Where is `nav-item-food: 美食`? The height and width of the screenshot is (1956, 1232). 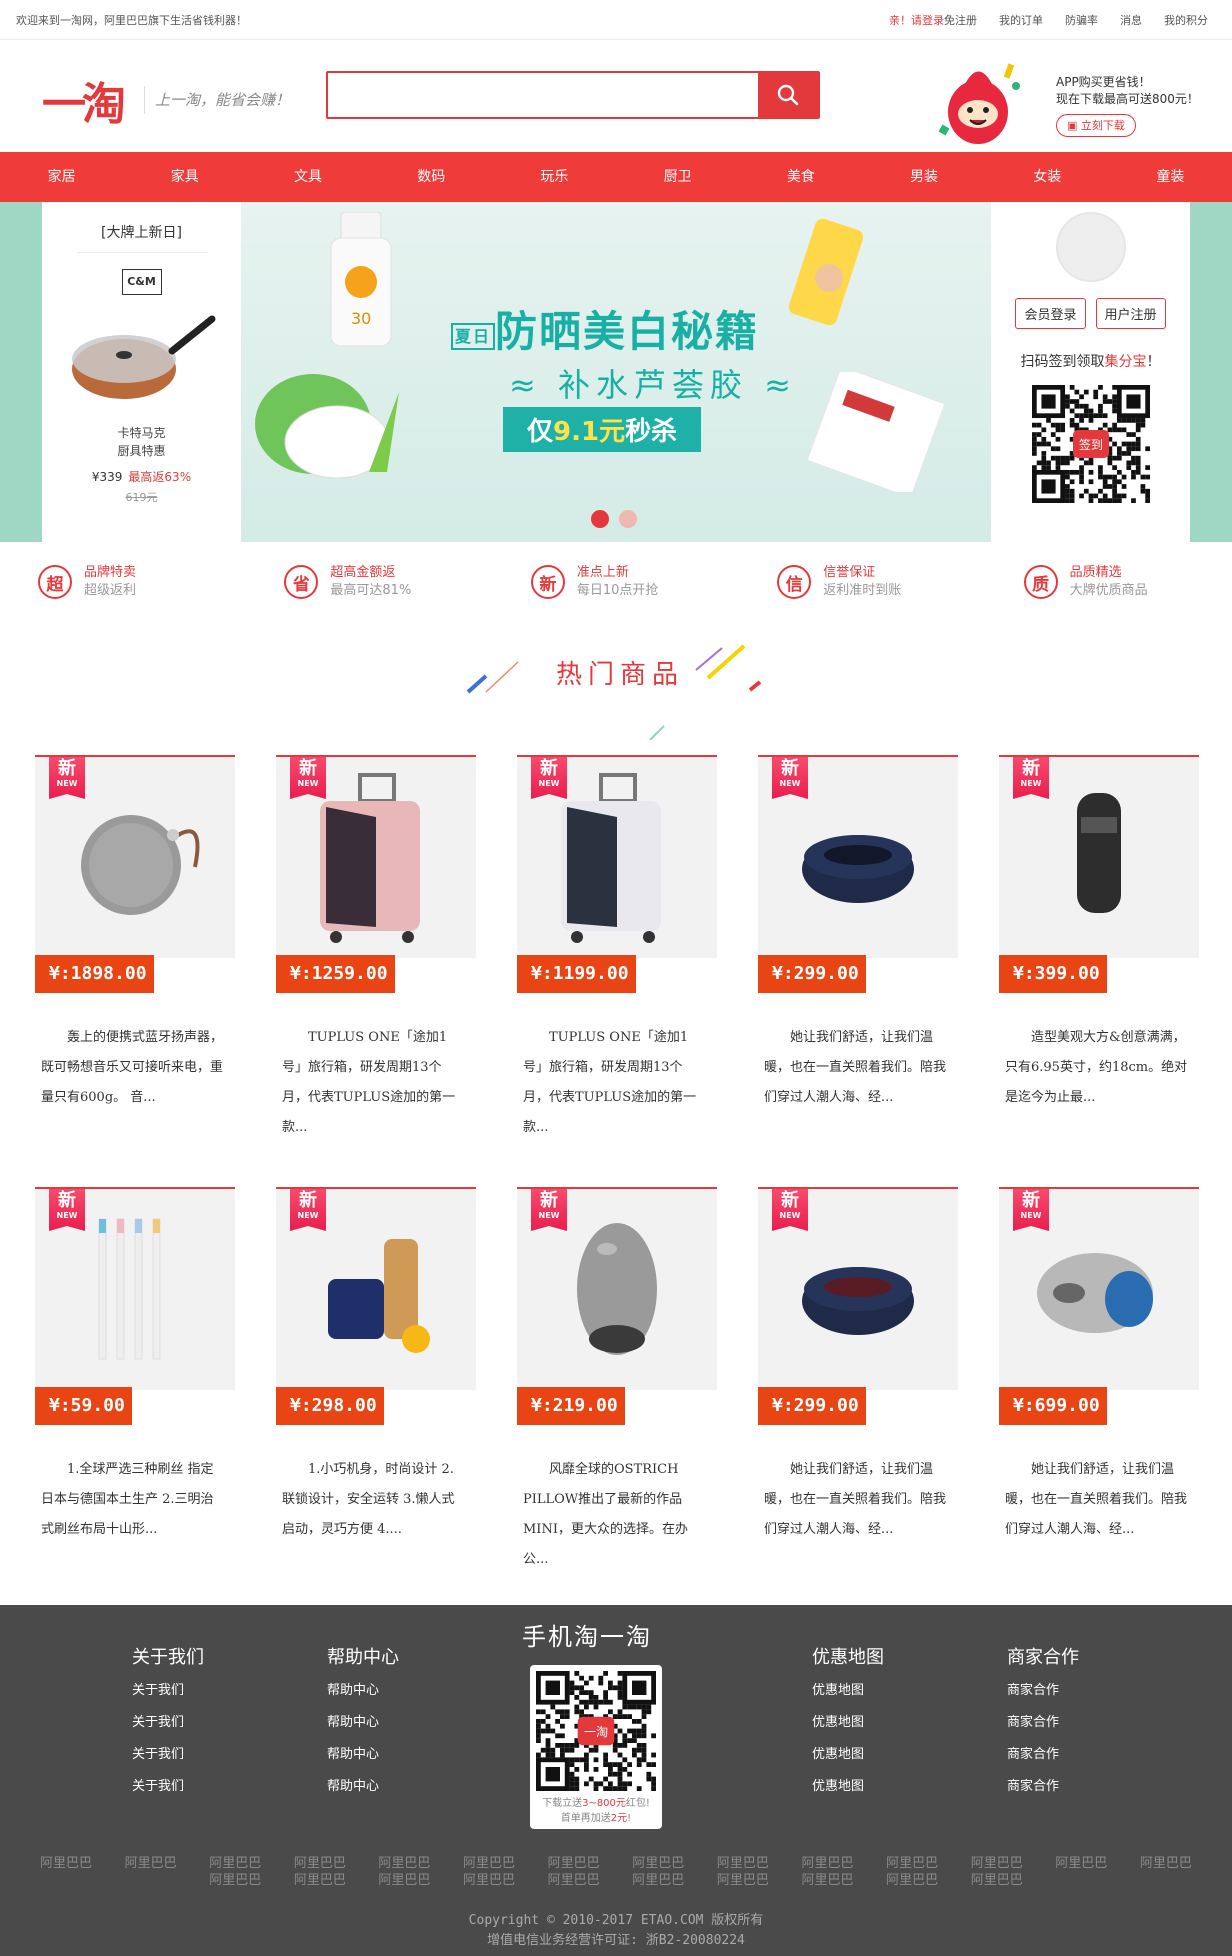
nav-item-food: 美食 is located at coordinates (800, 177).